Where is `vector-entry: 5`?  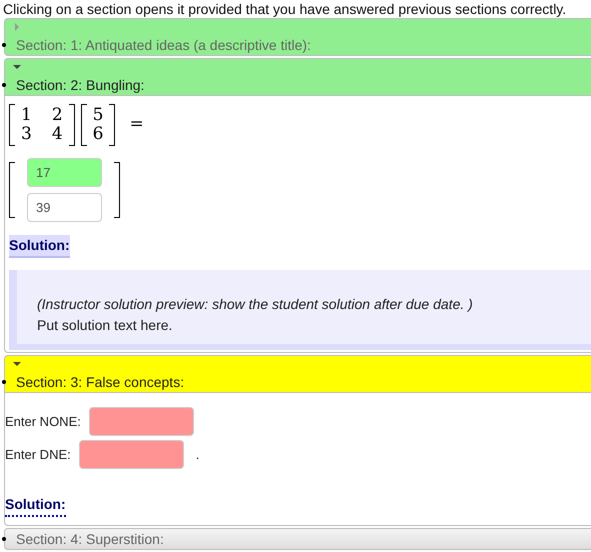 vector-entry: 5 is located at coordinates (98, 115).